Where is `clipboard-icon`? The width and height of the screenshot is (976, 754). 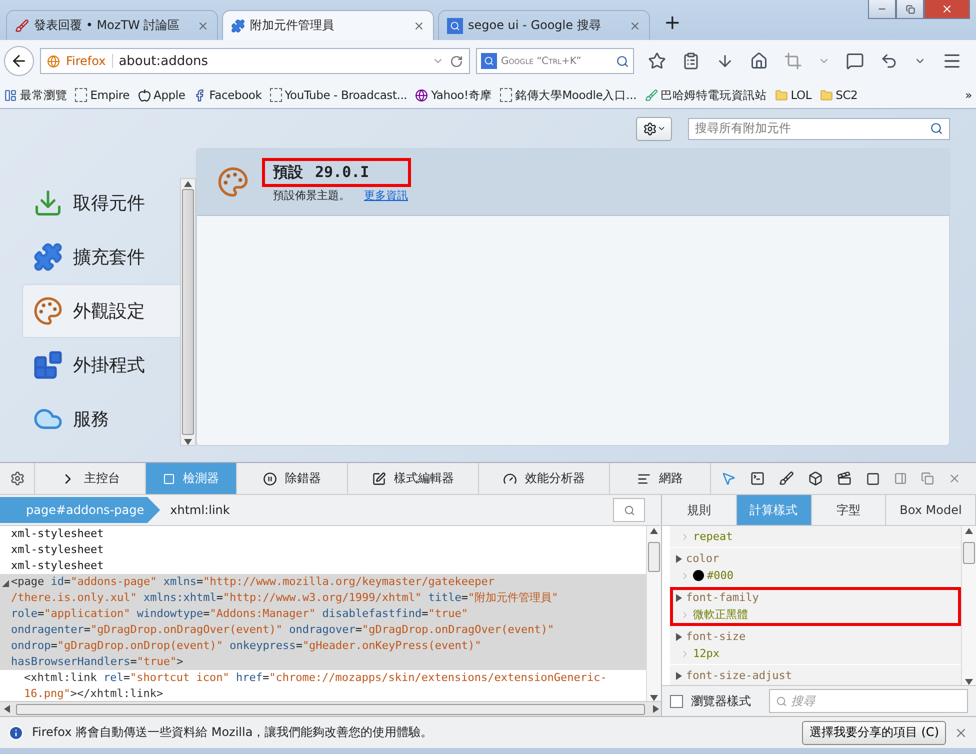
clipboard-icon is located at coordinates (691, 61).